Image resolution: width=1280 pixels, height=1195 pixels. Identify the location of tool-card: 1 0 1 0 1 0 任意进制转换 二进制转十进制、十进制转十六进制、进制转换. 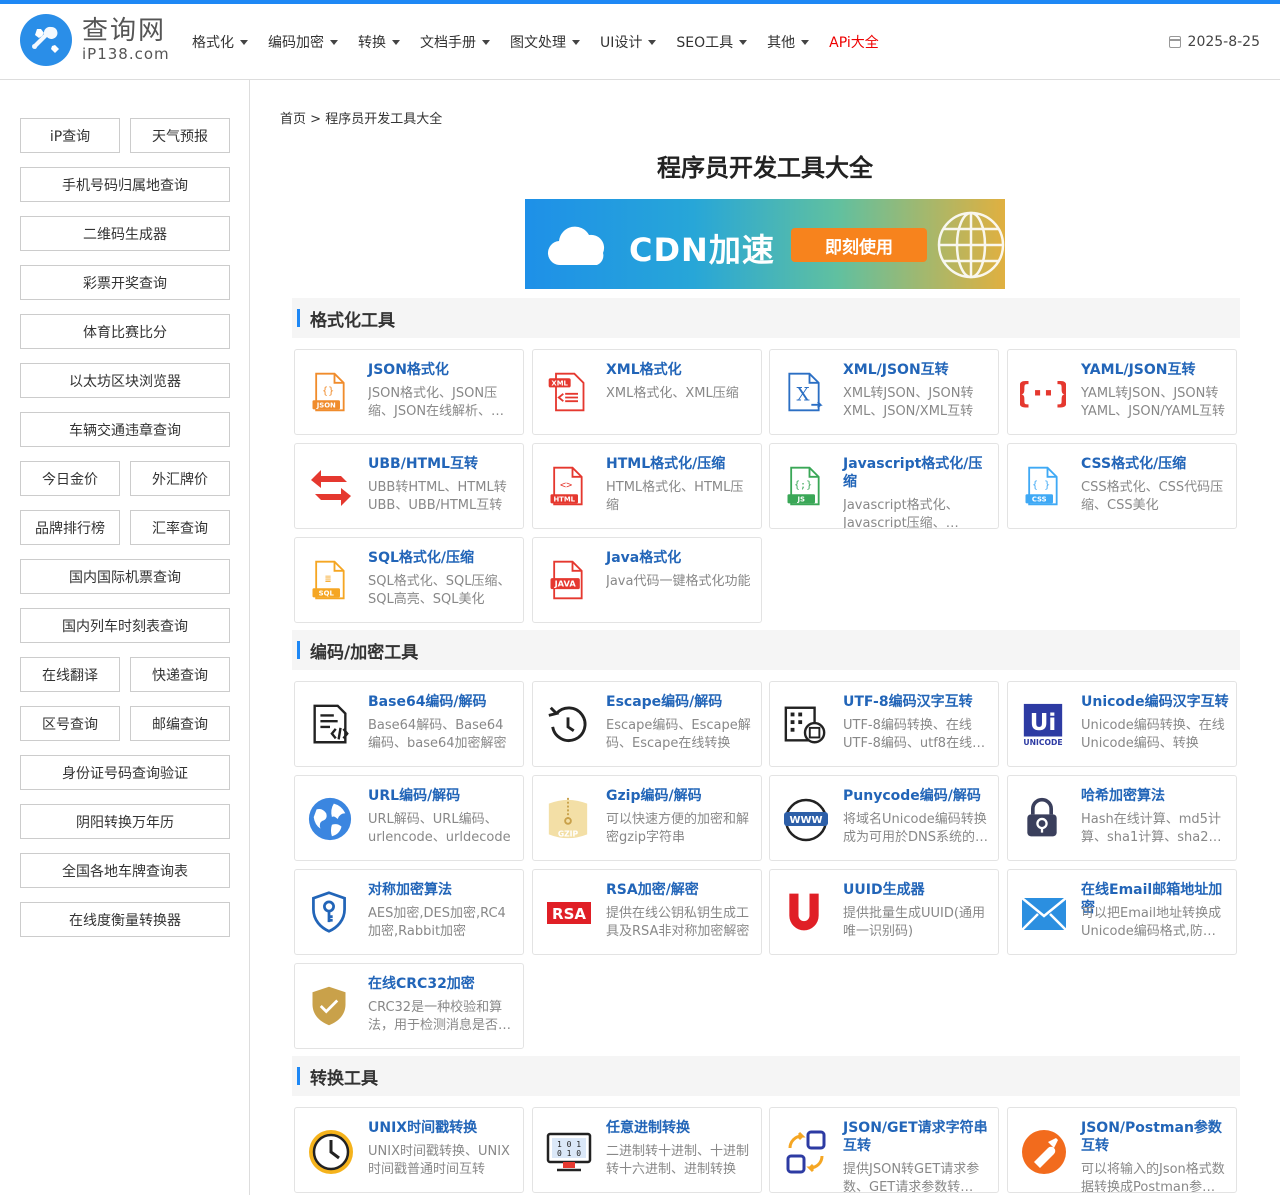
(647, 1150).